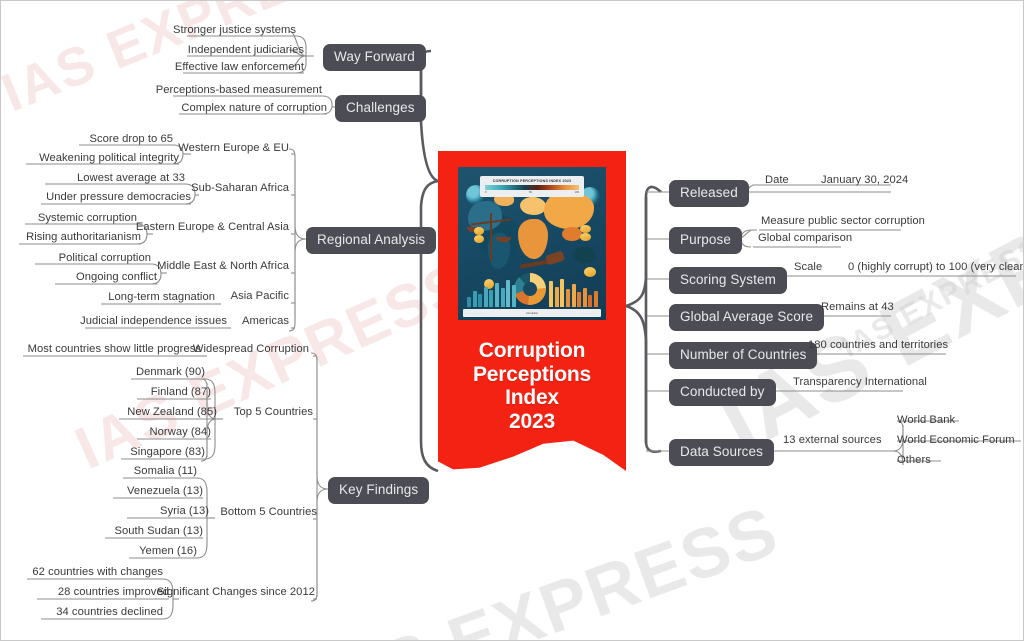 The image size is (1024, 641). What do you see at coordinates (956, 440) in the screenshot?
I see `leaf-world-economic-forum: World Economic Forum` at bounding box center [956, 440].